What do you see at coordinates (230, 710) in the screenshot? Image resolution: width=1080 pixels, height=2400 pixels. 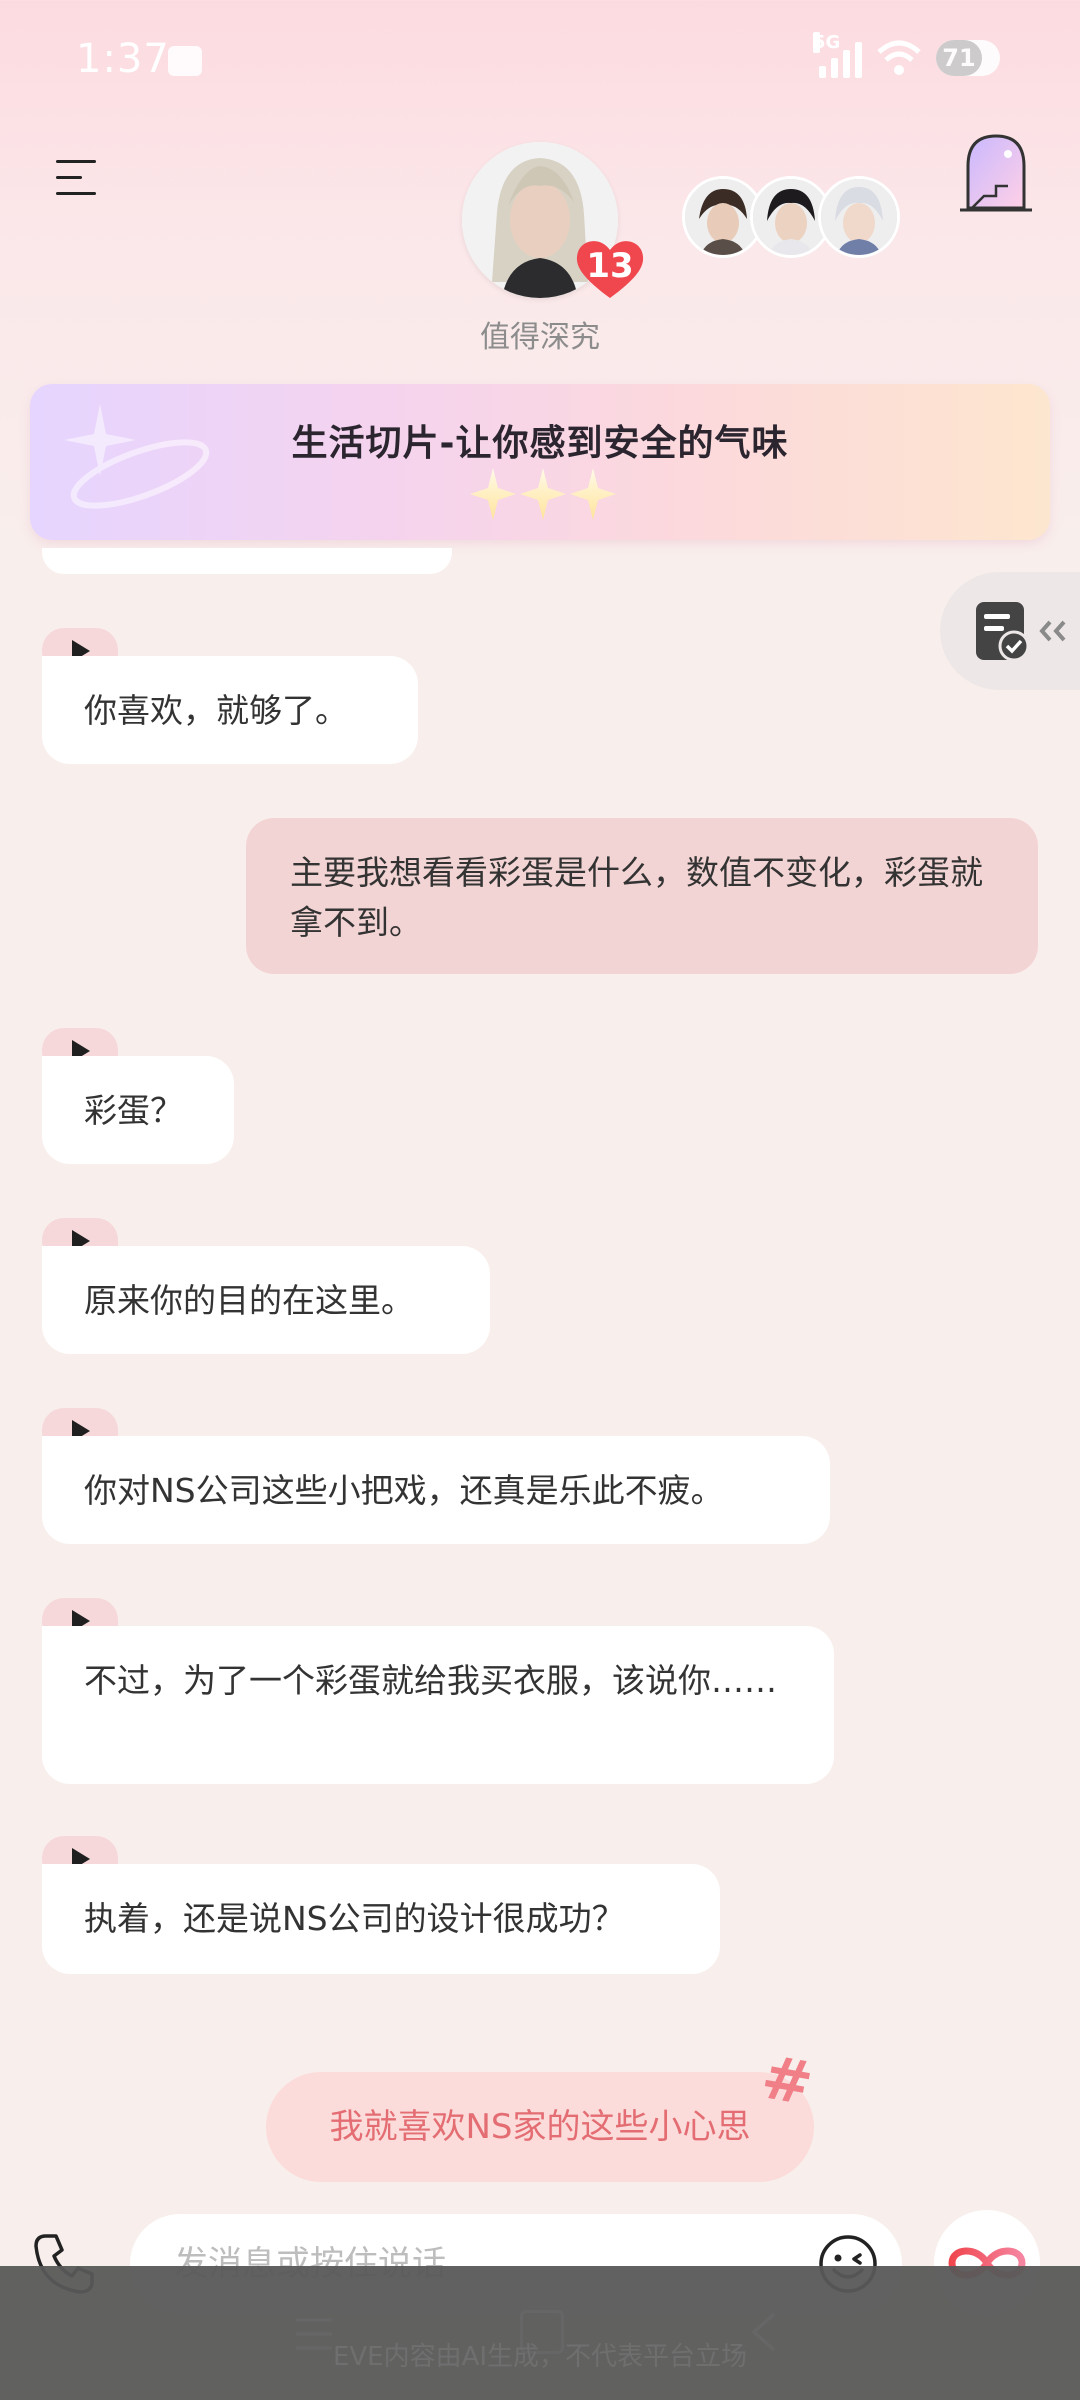 I see `message-text: 你喜欢，就够了。` at bounding box center [230, 710].